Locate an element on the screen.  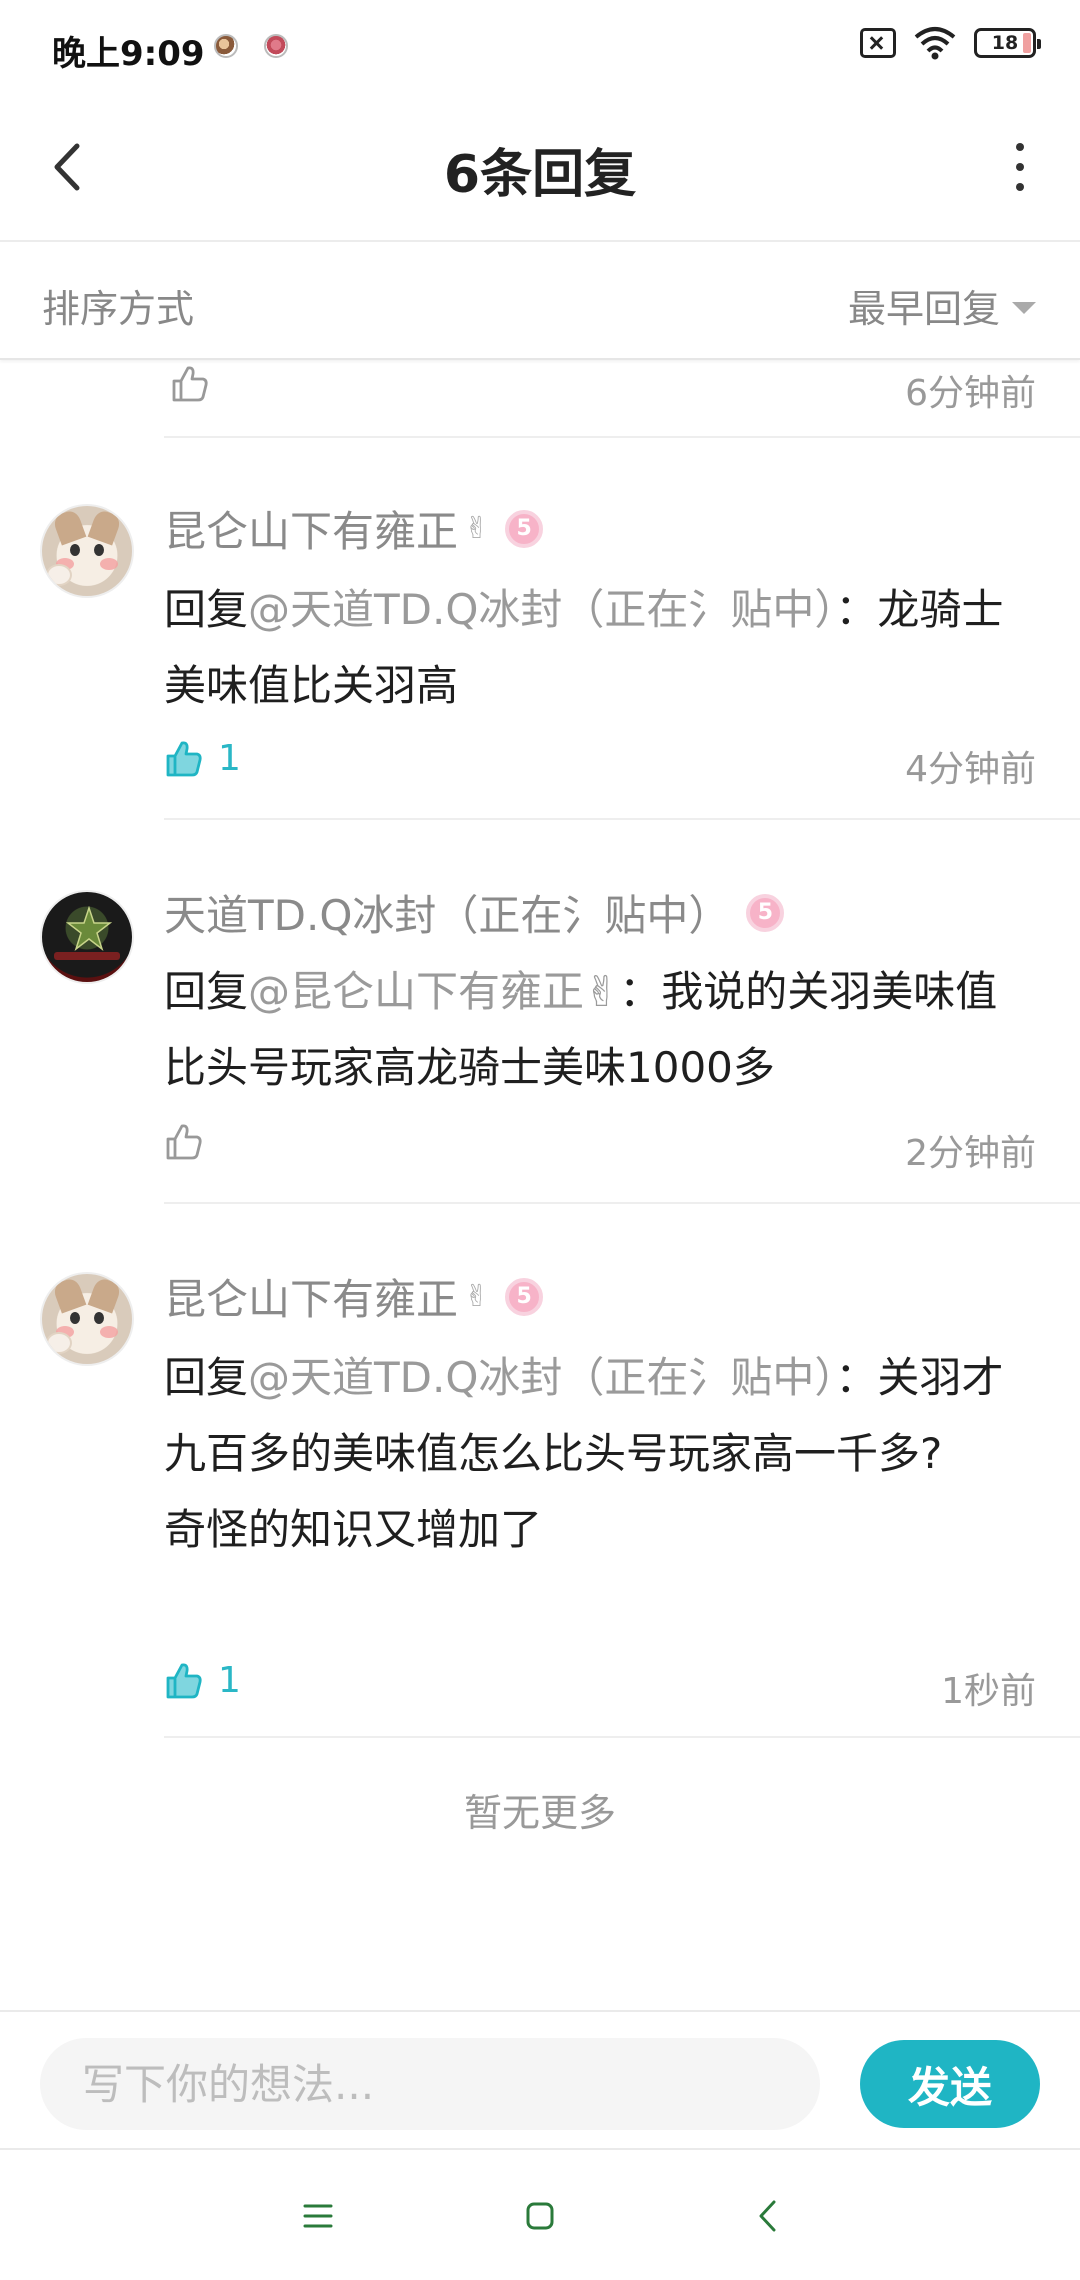
comment-footer: 1 1秒前 is located at coordinates (600, 1690).